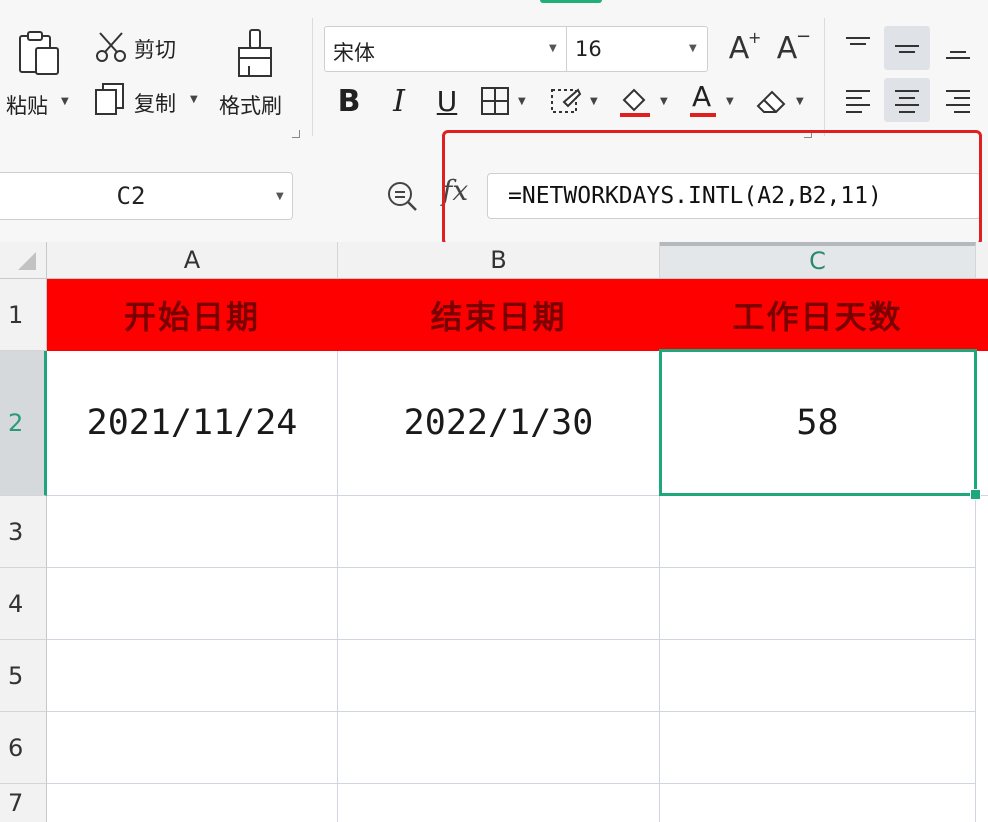 This screenshot has width=988, height=822. Describe the element at coordinates (192, 803) in the screenshot. I see `cell-a7` at that location.